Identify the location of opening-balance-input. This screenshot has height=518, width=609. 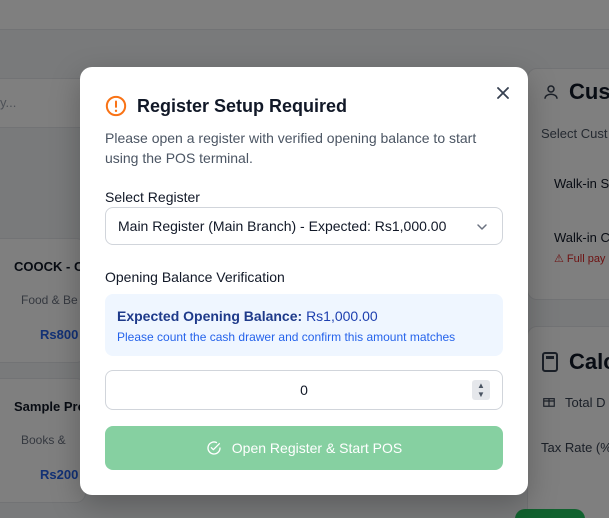
(304, 390).